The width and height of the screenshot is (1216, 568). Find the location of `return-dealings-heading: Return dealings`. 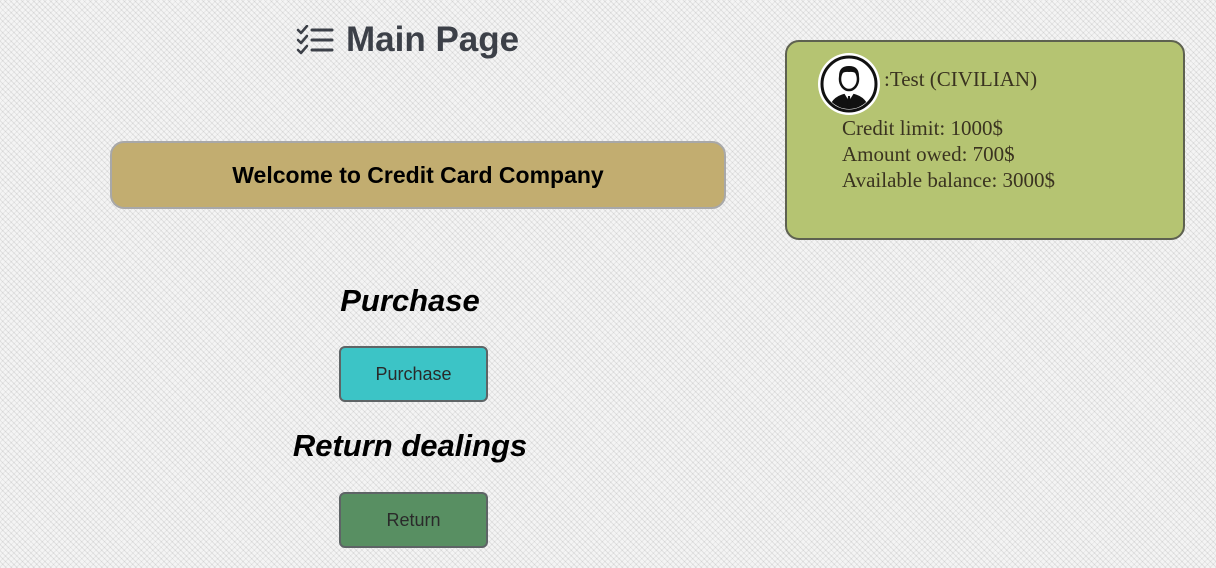

return-dealings-heading: Return dealings is located at coordinates (410, 445).